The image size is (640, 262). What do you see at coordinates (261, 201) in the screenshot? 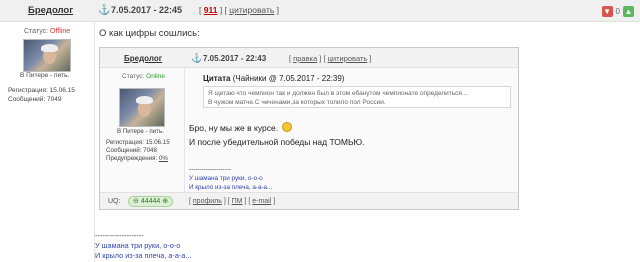
I see `email-link: e-mail` at bounding box center [261, 201].